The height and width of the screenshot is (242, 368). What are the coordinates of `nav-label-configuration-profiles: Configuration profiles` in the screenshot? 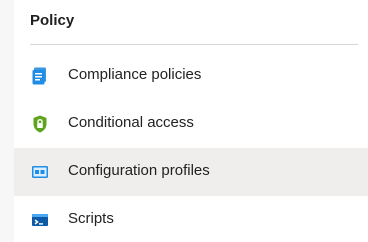 It's located at (139, 170).